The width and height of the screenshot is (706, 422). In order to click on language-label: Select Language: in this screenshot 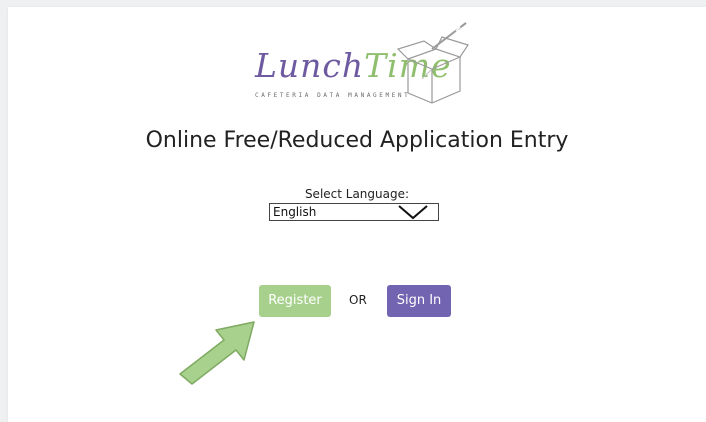, I will do `click(357, 194)`.